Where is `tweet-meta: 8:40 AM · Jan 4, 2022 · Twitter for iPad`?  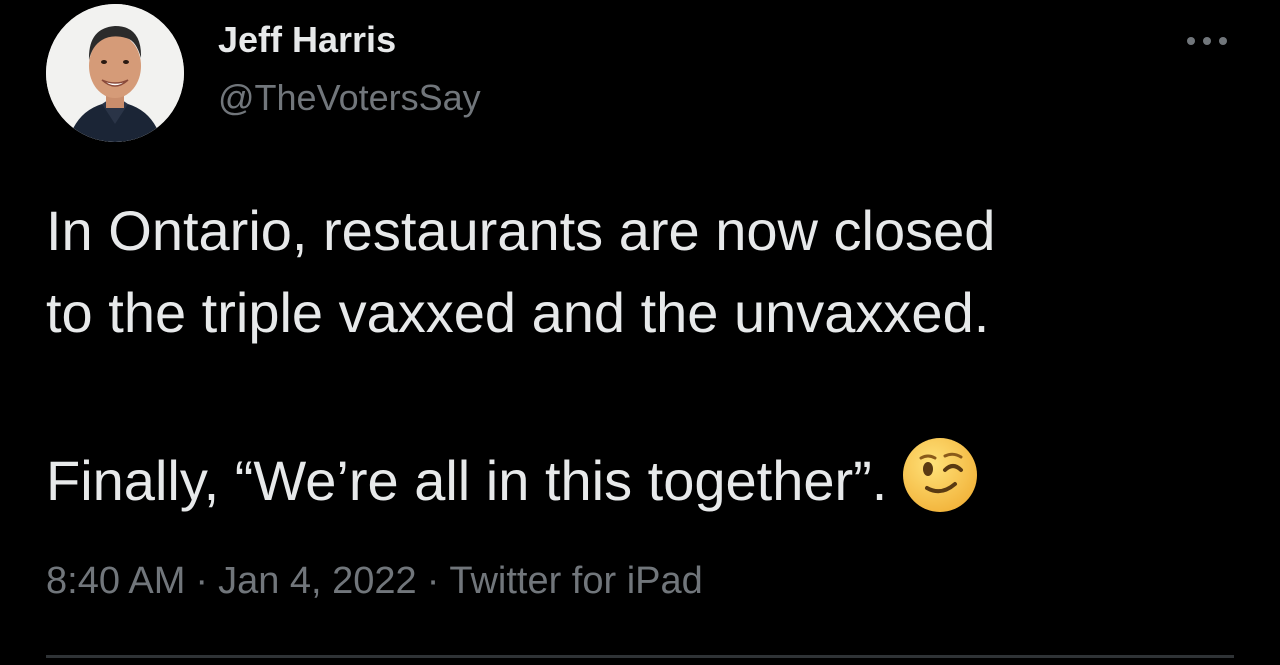 tweet-meta: 8:40 AM · Jan 4, 2022 · Twitter for iPad is located at coordinates (374, 581).